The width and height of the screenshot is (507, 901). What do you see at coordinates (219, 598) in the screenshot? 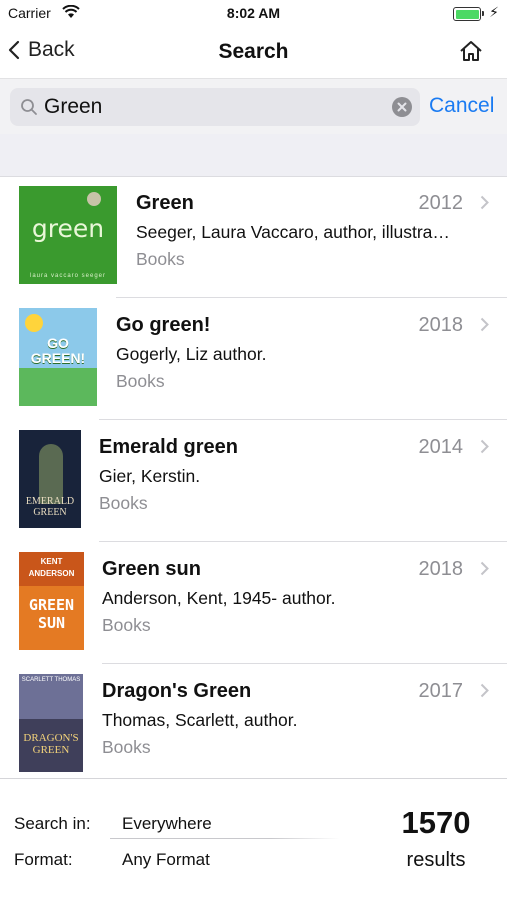
I see `result-author: Anderson, Kent, 1945- author.` at bounding box center [219, 598].